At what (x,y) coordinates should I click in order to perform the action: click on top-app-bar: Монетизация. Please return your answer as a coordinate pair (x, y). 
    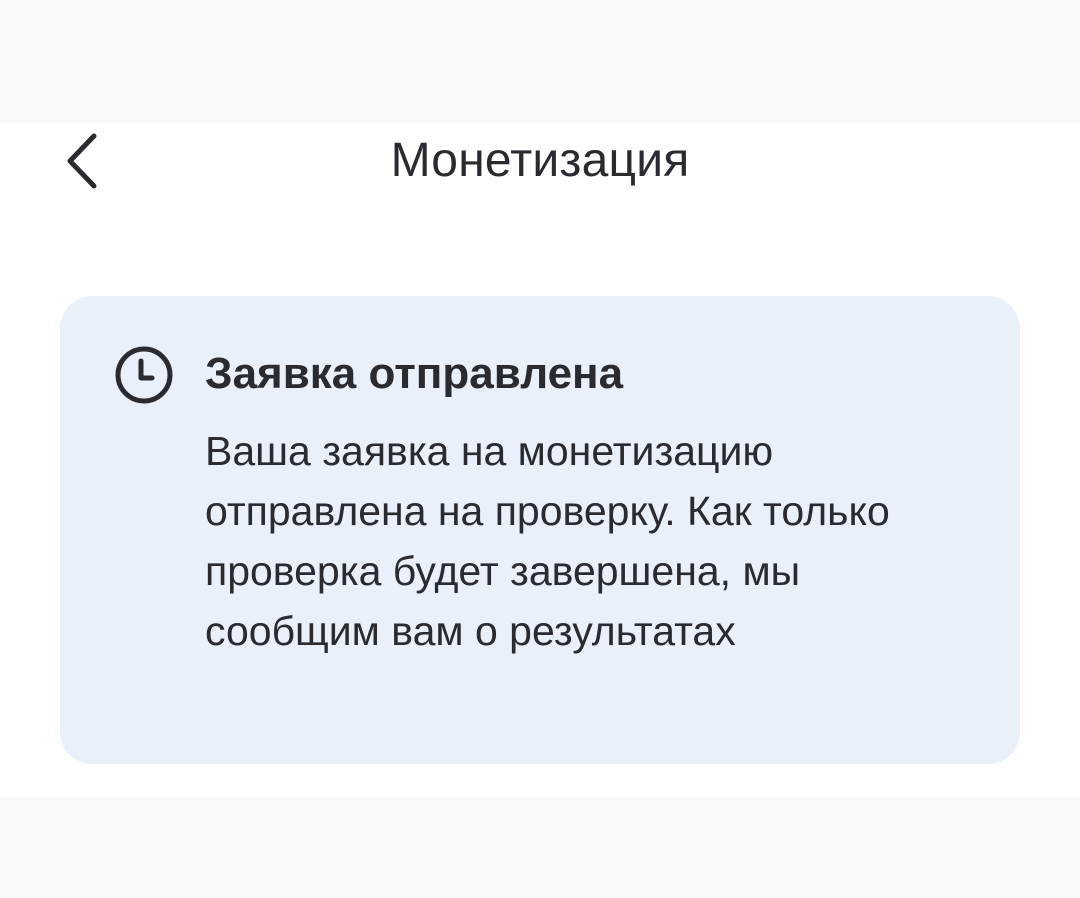
    Looking at the image, I should click on (540, 161).